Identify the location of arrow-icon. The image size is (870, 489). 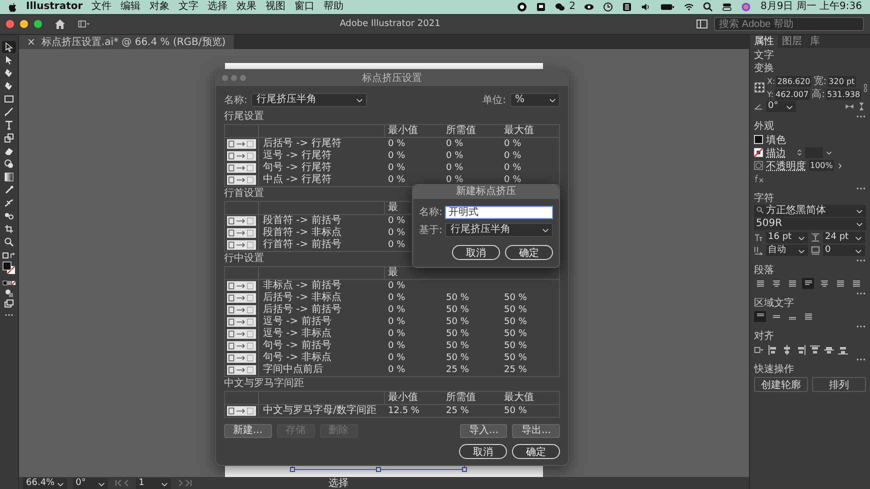
(9, 60).